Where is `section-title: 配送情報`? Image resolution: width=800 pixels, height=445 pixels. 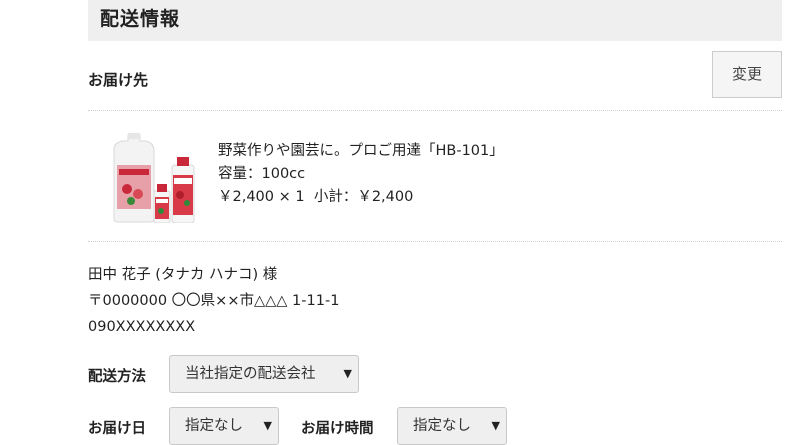 section-title: 配送情報 is located at coordinates (140, 19).